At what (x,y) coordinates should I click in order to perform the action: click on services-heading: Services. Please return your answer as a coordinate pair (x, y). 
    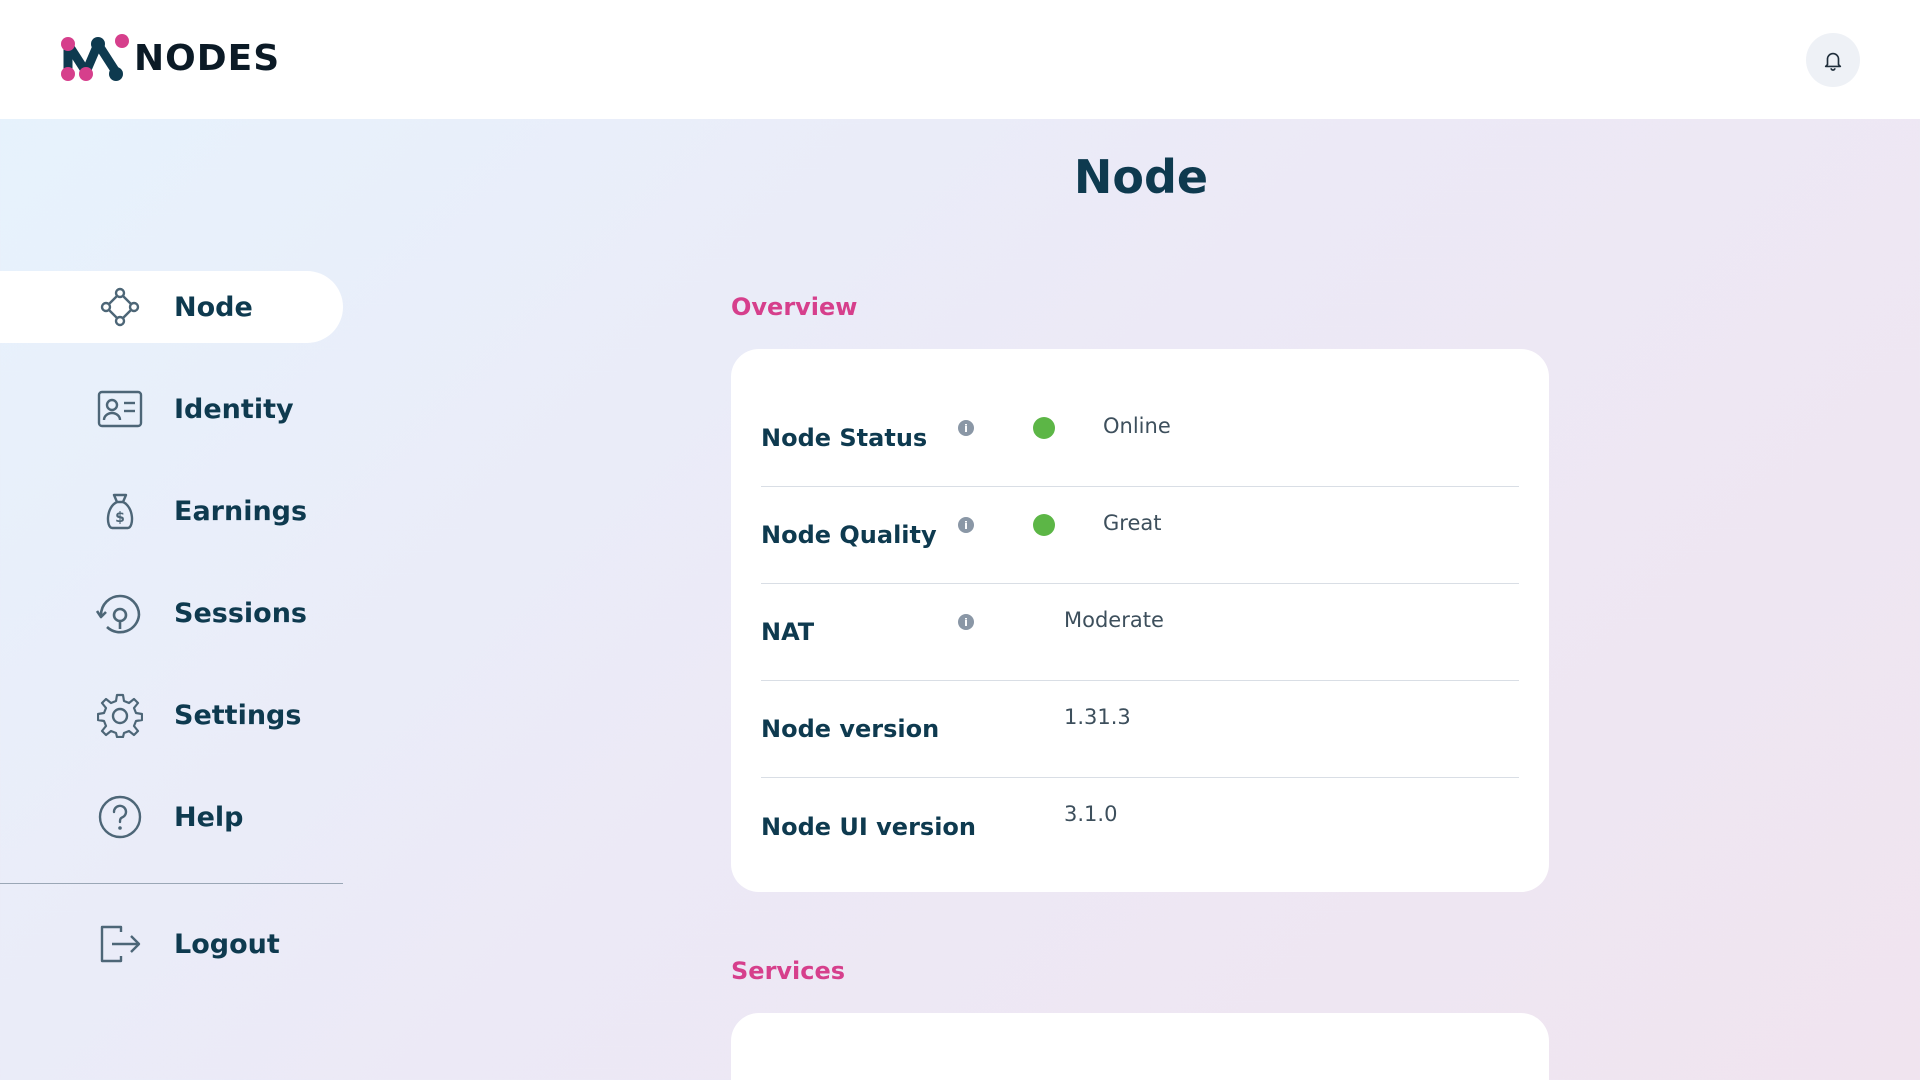
    Looking at the image, I should click on (788, 971).